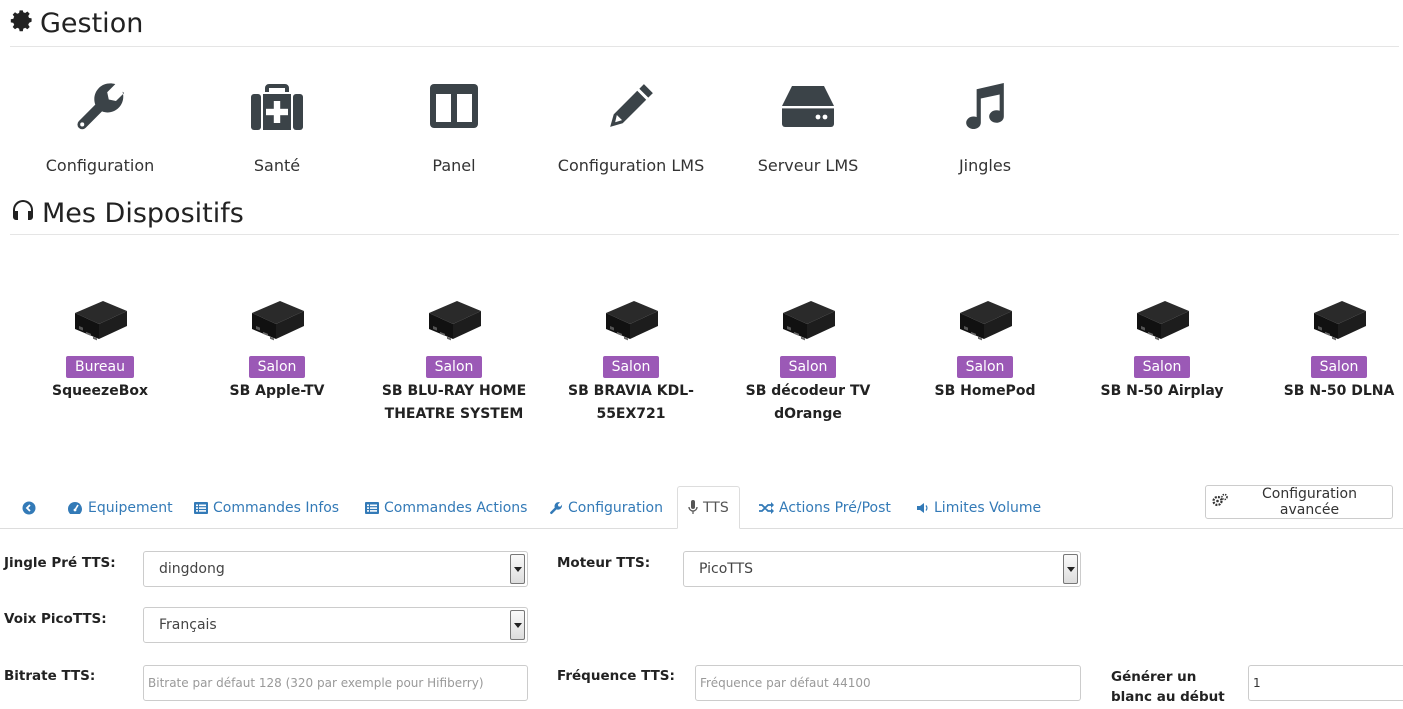  Describe the element at coordinates (55, 619) in the screenshot. I see `voice-label: Voix PicoTTS:` at that location.